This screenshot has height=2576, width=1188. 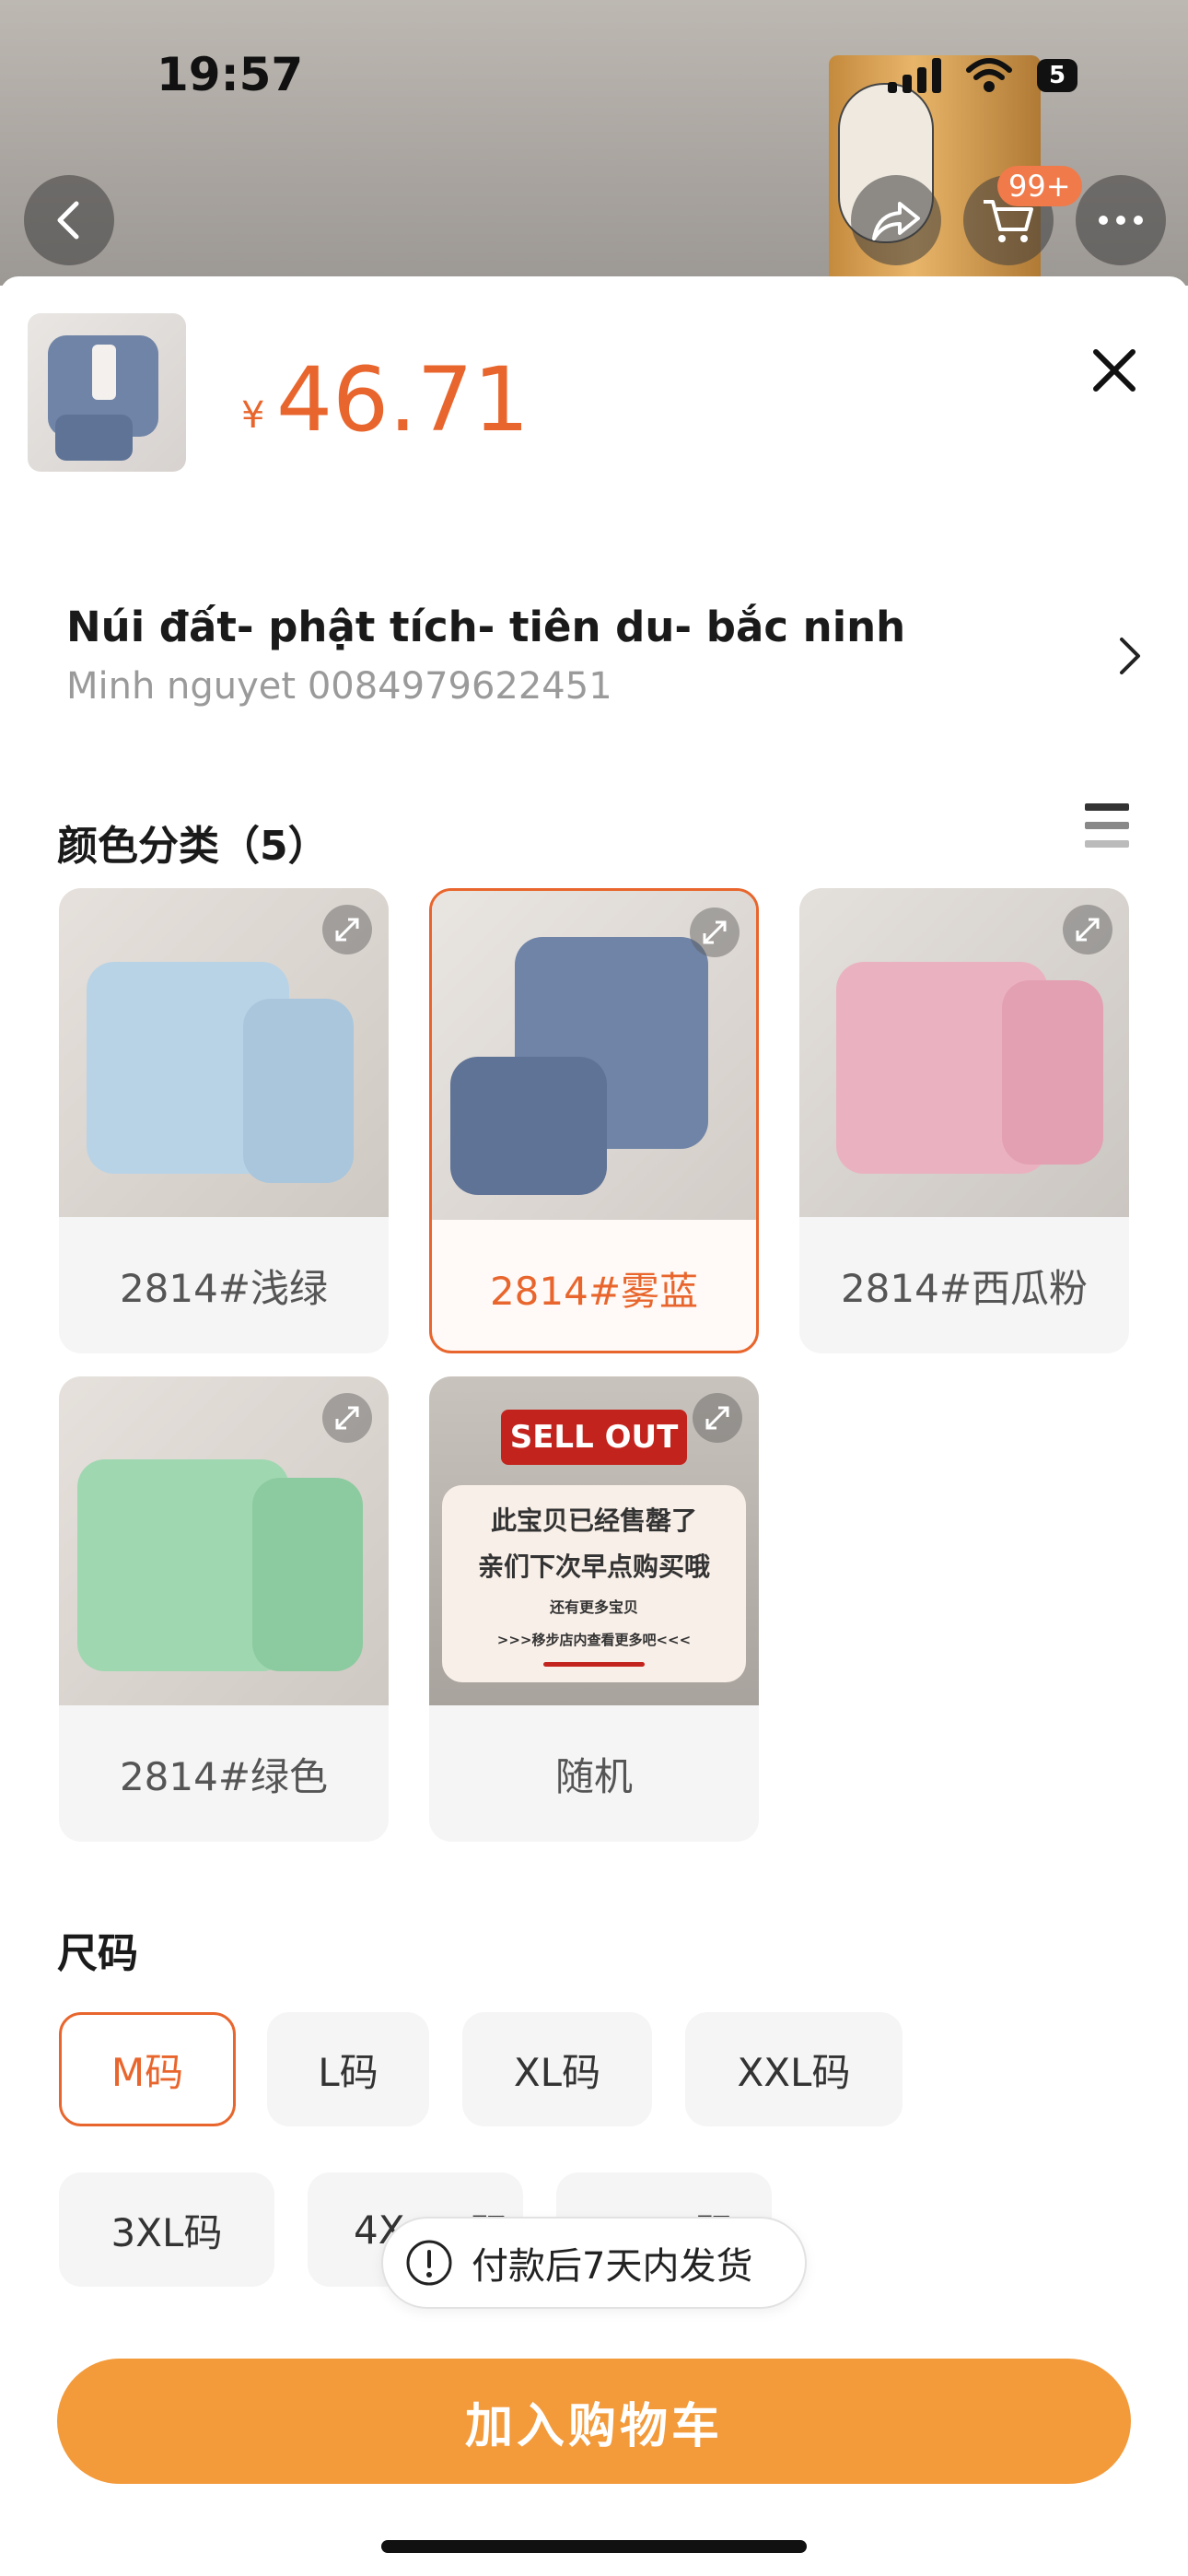 I want to click on color-option-label: 2814#西瓜粉, so click(x=964, y=1288).